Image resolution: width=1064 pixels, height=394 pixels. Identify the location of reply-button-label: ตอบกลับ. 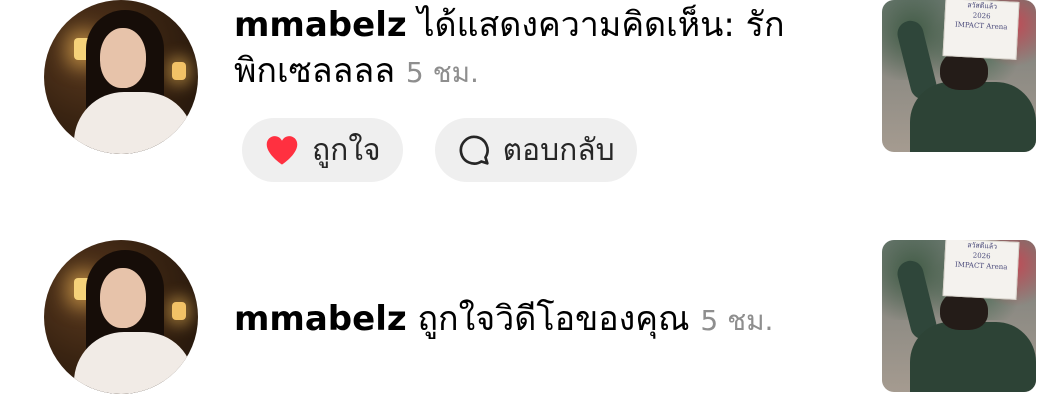
(558, 150).